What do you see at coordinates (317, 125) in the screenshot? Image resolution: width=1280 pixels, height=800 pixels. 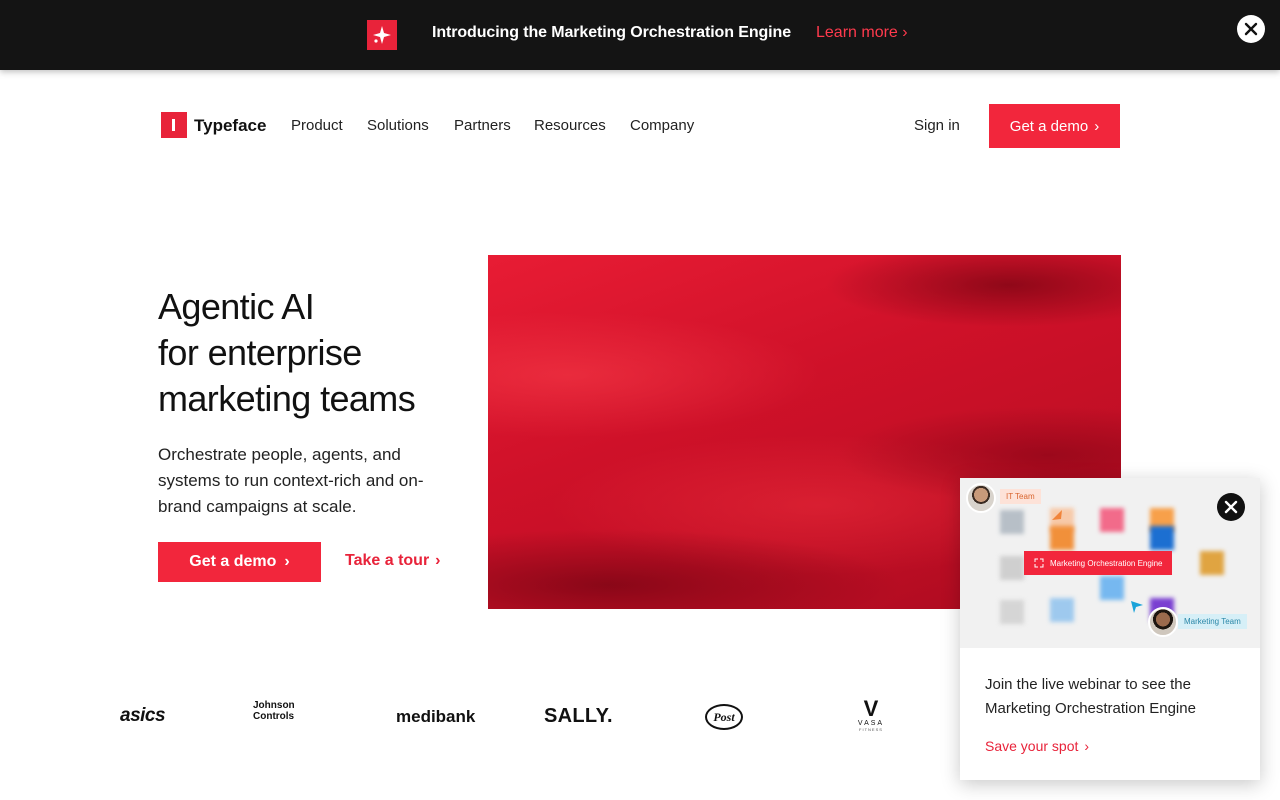 I see `nav-item-product: Product` at bounding box center [317, 125].